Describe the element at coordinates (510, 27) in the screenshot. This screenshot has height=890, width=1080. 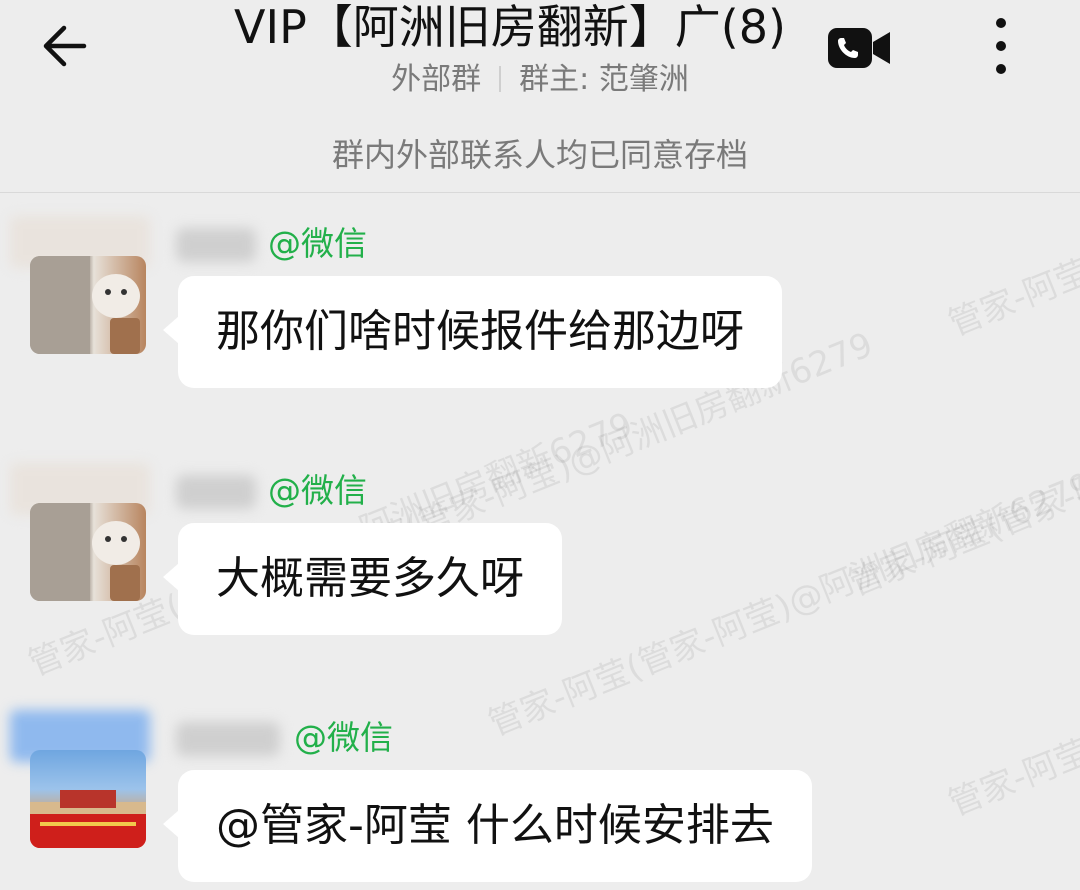
I see `chat-title: VIP【阿洲旧房翻新】广(8)` at that location.